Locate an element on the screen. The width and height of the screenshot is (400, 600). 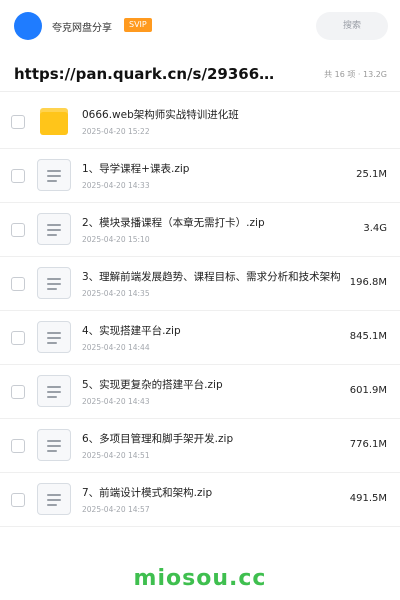
search-button: 搜索 is located at coordinates (352, 26).